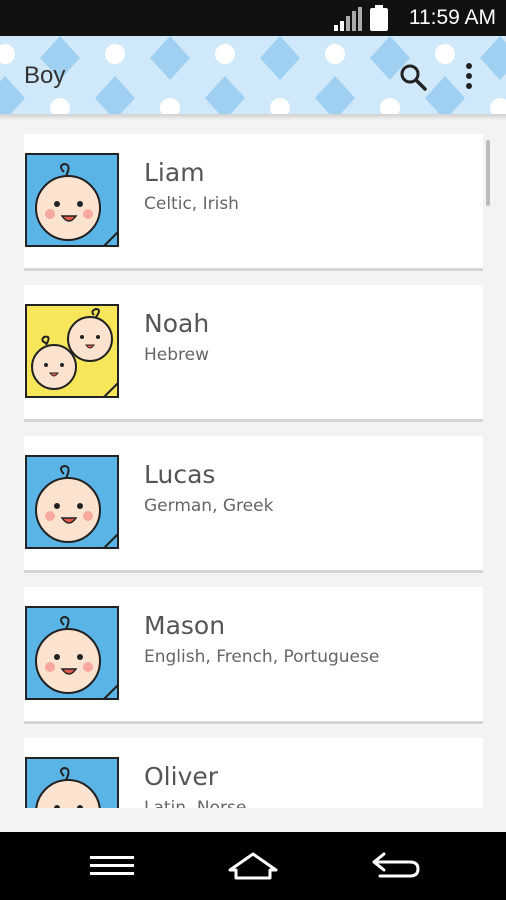 The height and width of the screenshot is (900, 506). Describe the element at coordinates (253, 773) in the screenshot. I see `name-card-oliver: Oliver Latin, Norse` at that location.